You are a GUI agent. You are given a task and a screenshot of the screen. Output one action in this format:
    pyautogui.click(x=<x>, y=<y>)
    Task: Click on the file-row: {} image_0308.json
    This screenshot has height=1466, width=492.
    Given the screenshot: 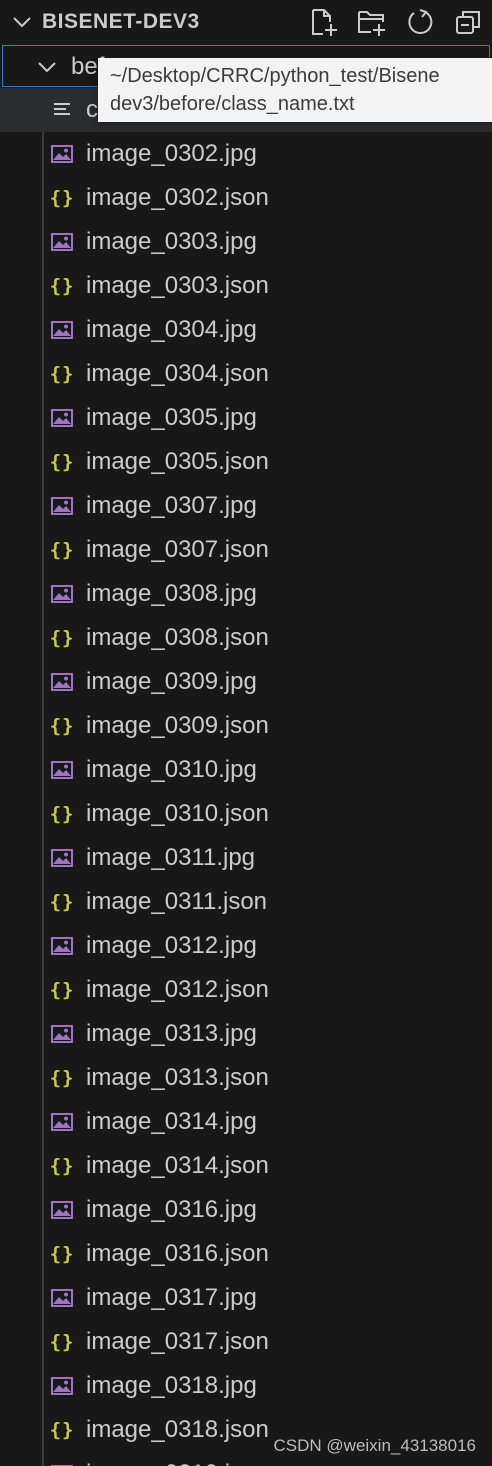 What is the action you would take?
    pyautogui.click(x=246, y=638)
    